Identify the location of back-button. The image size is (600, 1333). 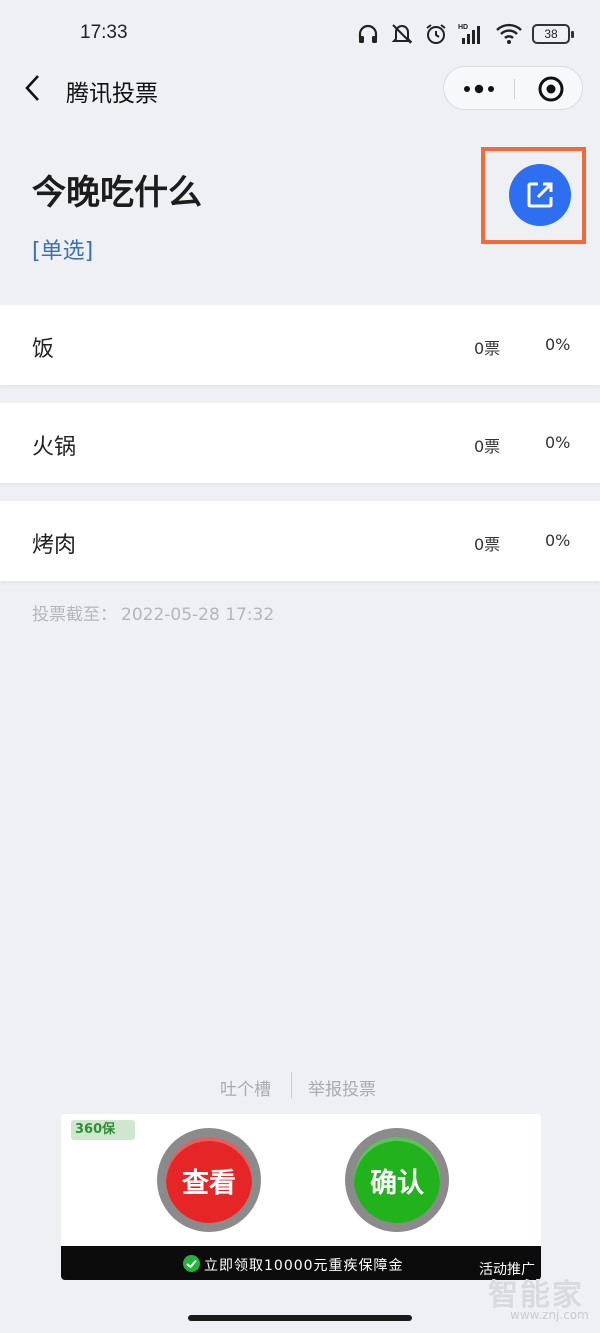
(33, 88).